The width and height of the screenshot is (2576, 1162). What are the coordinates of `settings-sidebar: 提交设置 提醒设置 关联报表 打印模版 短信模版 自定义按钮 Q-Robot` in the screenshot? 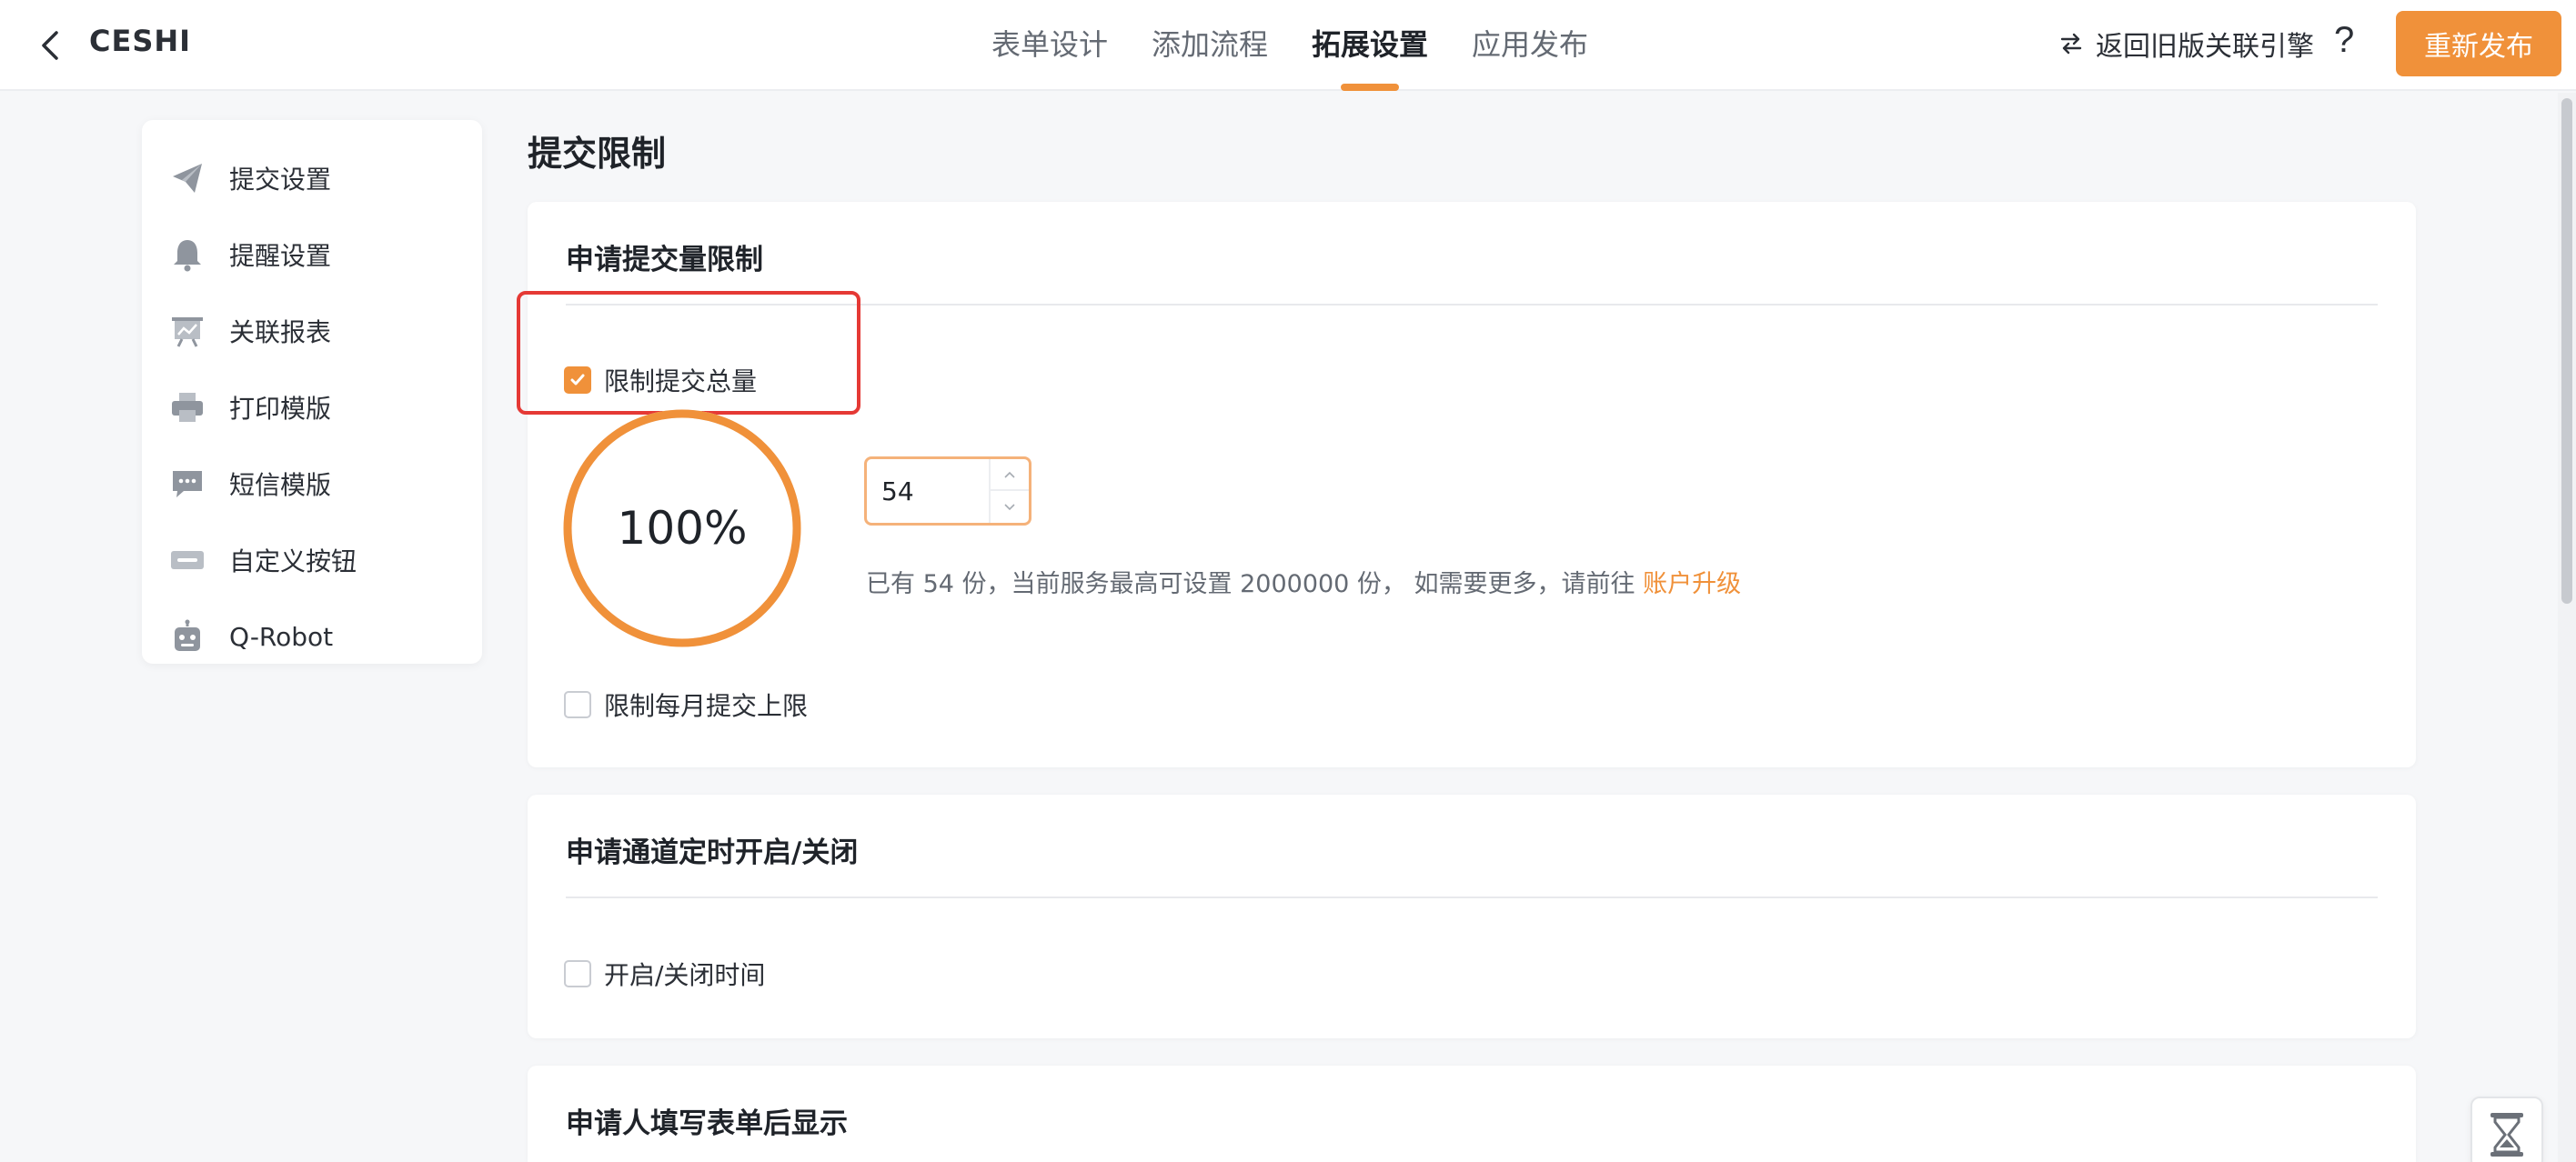 It's located at (312, 392).